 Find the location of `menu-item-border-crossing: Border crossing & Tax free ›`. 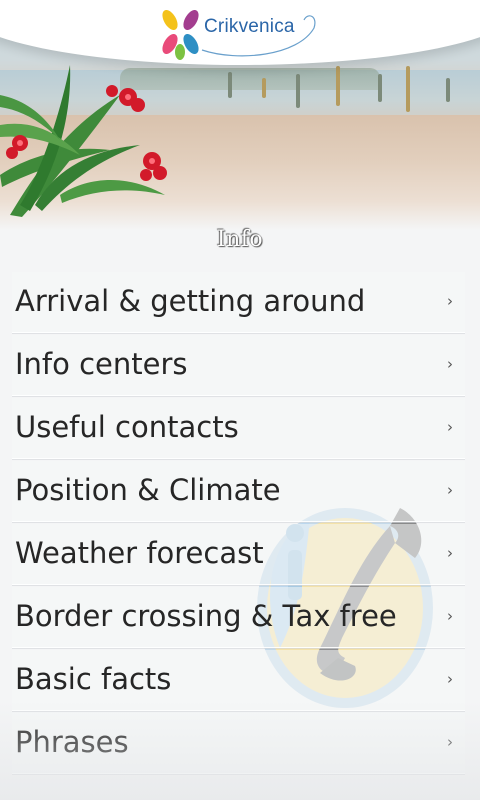

menu-item-border-crossing: Border crossing & Tax free › is located at coordinates (238, 617).